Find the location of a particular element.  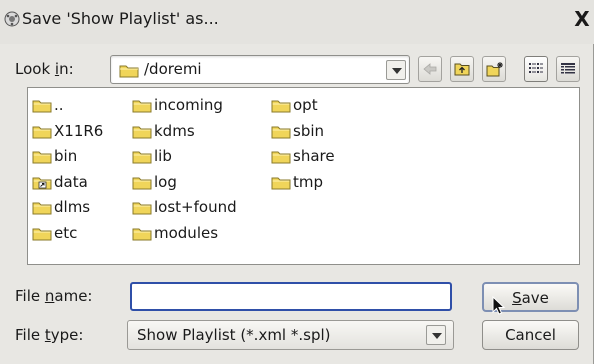

file-name: bin is located at coordinates (66, 156).